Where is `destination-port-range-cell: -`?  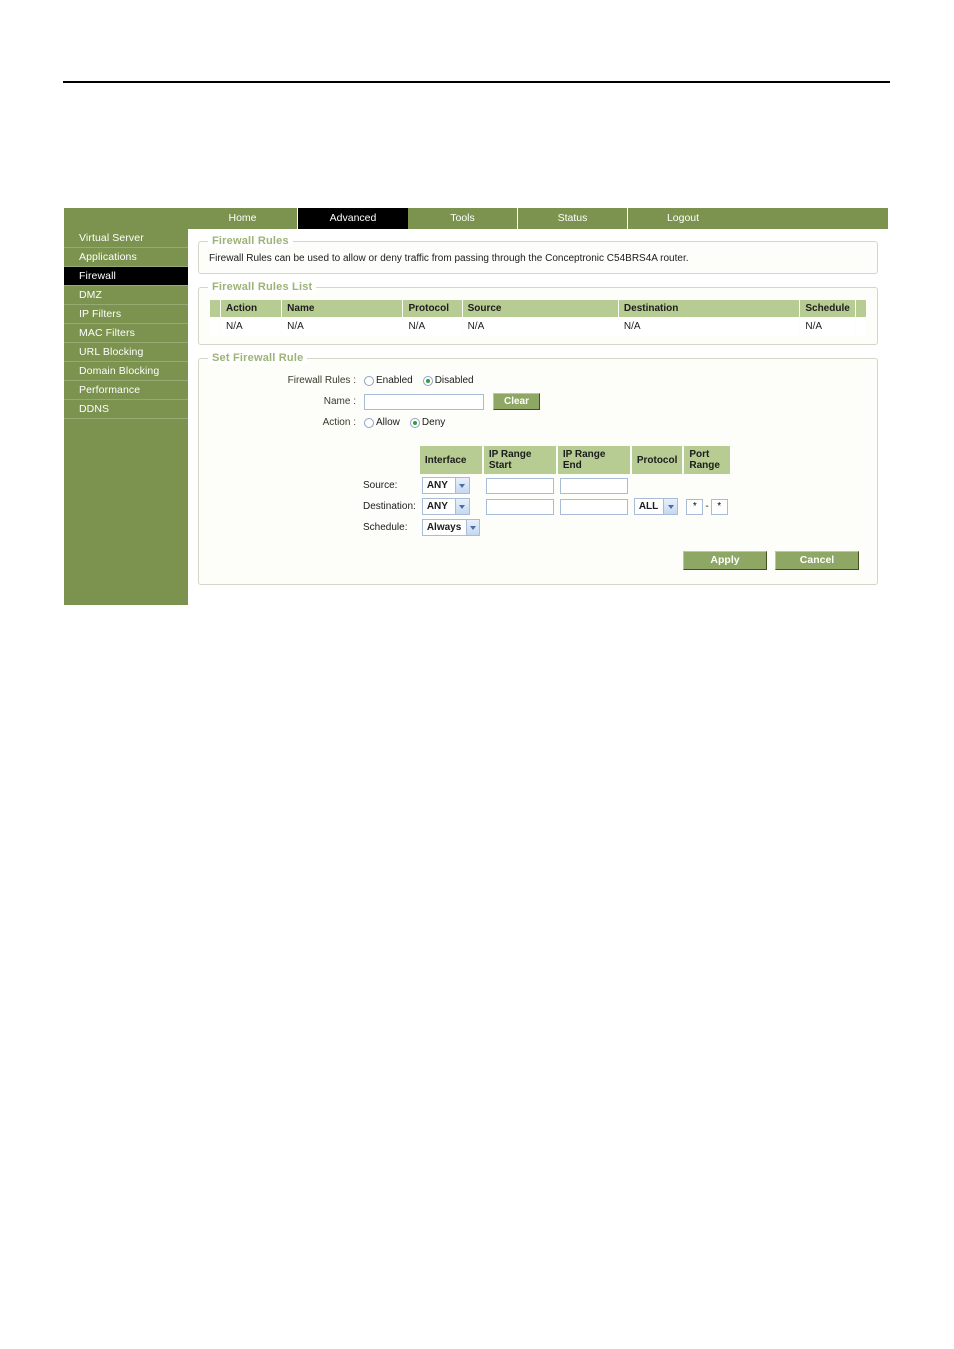
destination-port-range-cell: - is located at coordinates (706, 506).